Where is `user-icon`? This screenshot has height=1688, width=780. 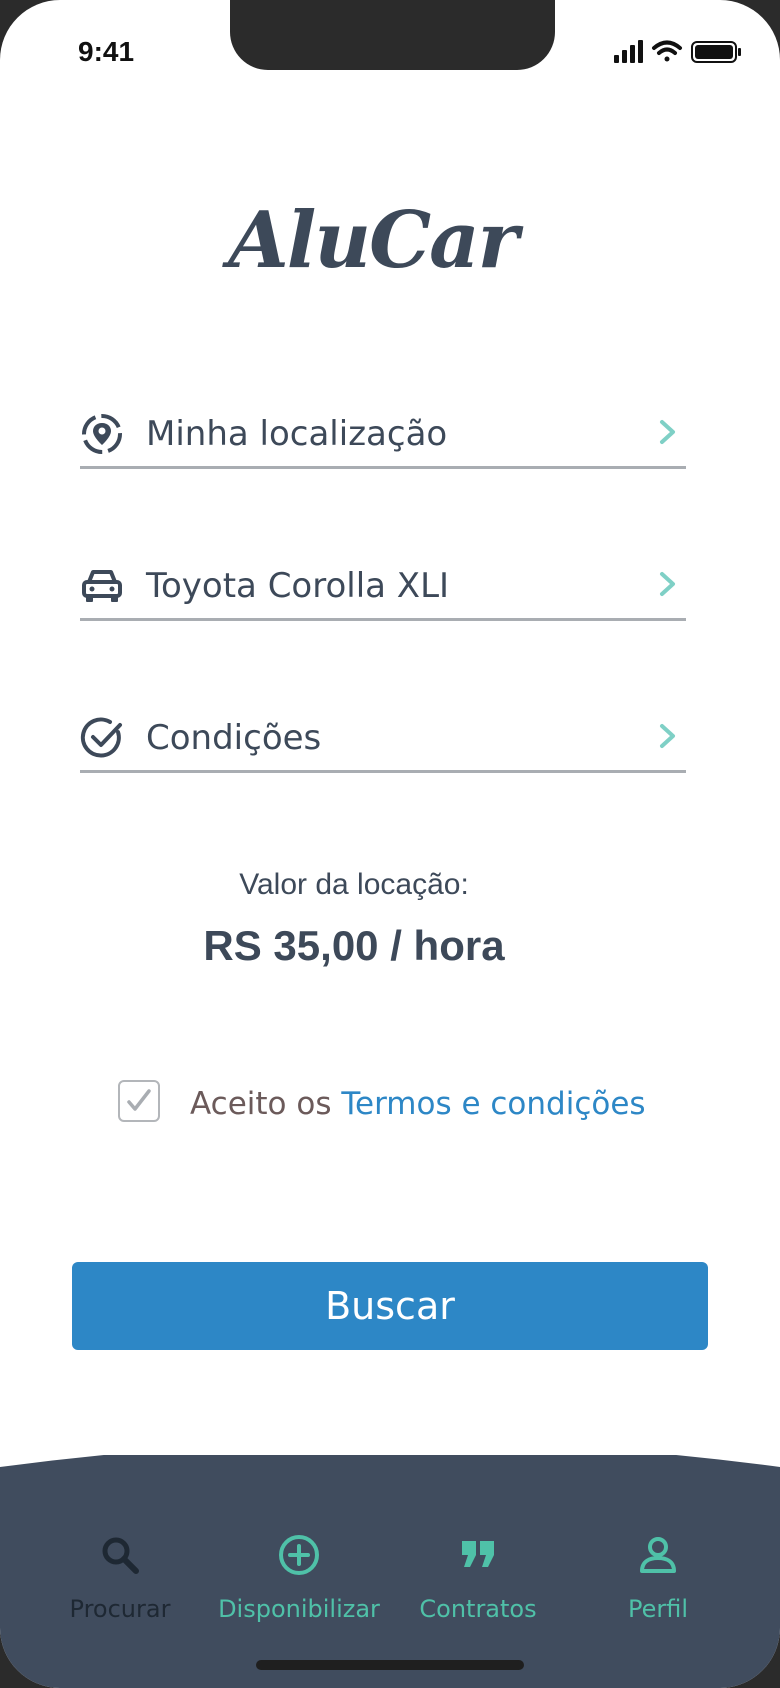
user-icon is located at coordinates (658, 1555).